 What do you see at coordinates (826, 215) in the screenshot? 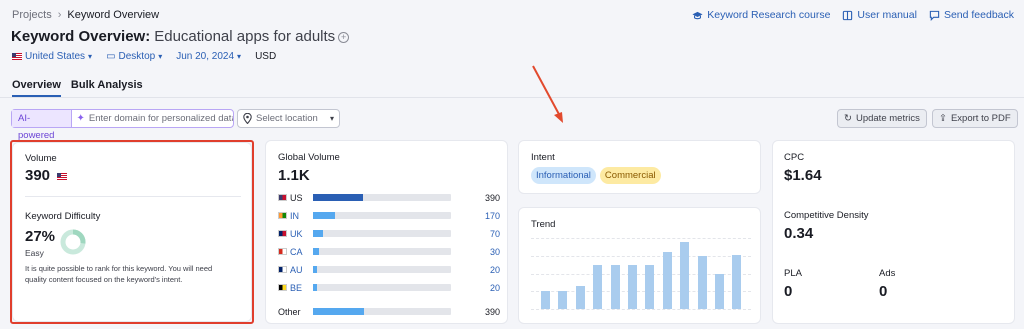
I see `competitive-density-label: Competitive Density` at bounding box center [826, 215].